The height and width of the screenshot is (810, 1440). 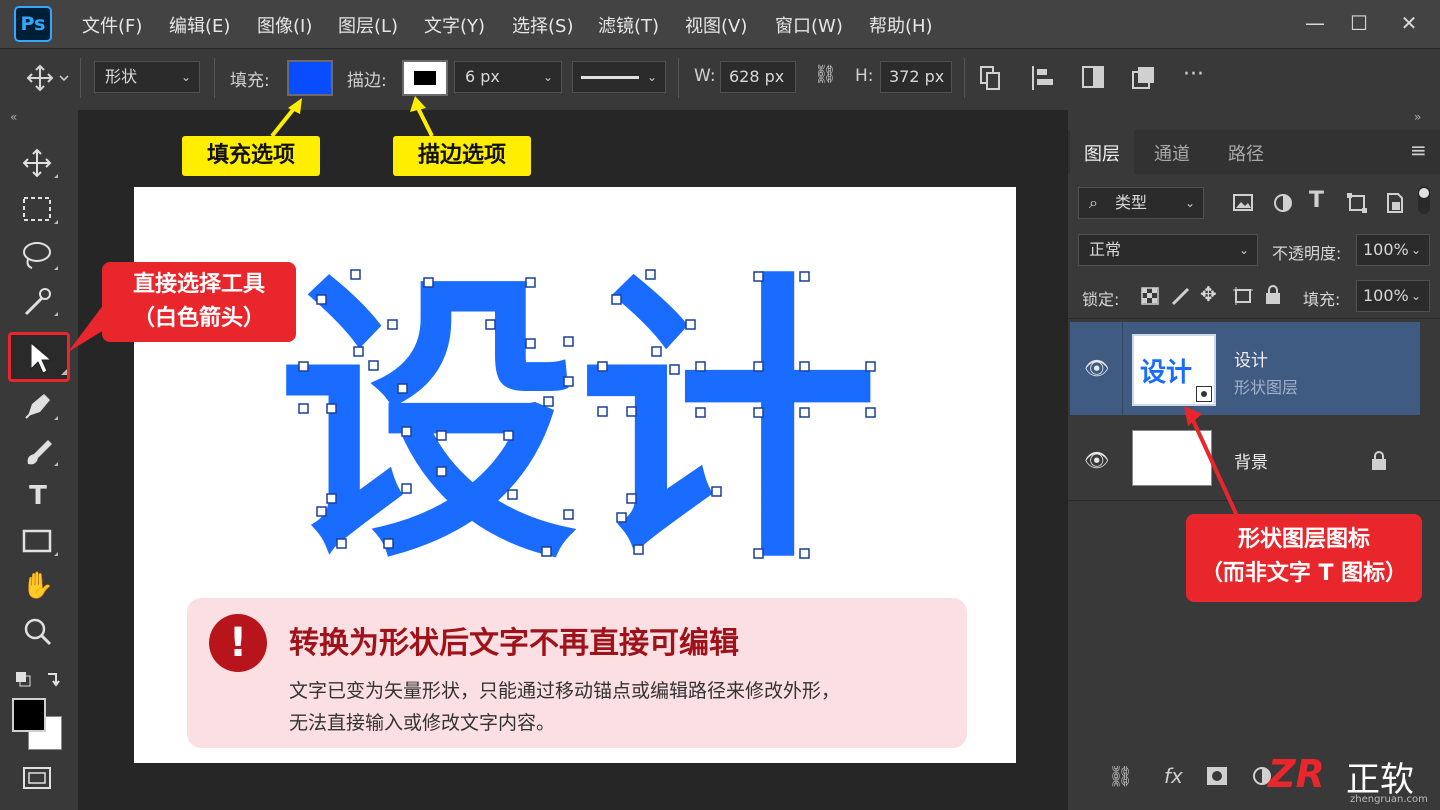 What do you see at coordinates (198, 318) in the screenshot?
I see `direct-select-callout-line2: （白色箭头）` at bounding box center [198, 318].